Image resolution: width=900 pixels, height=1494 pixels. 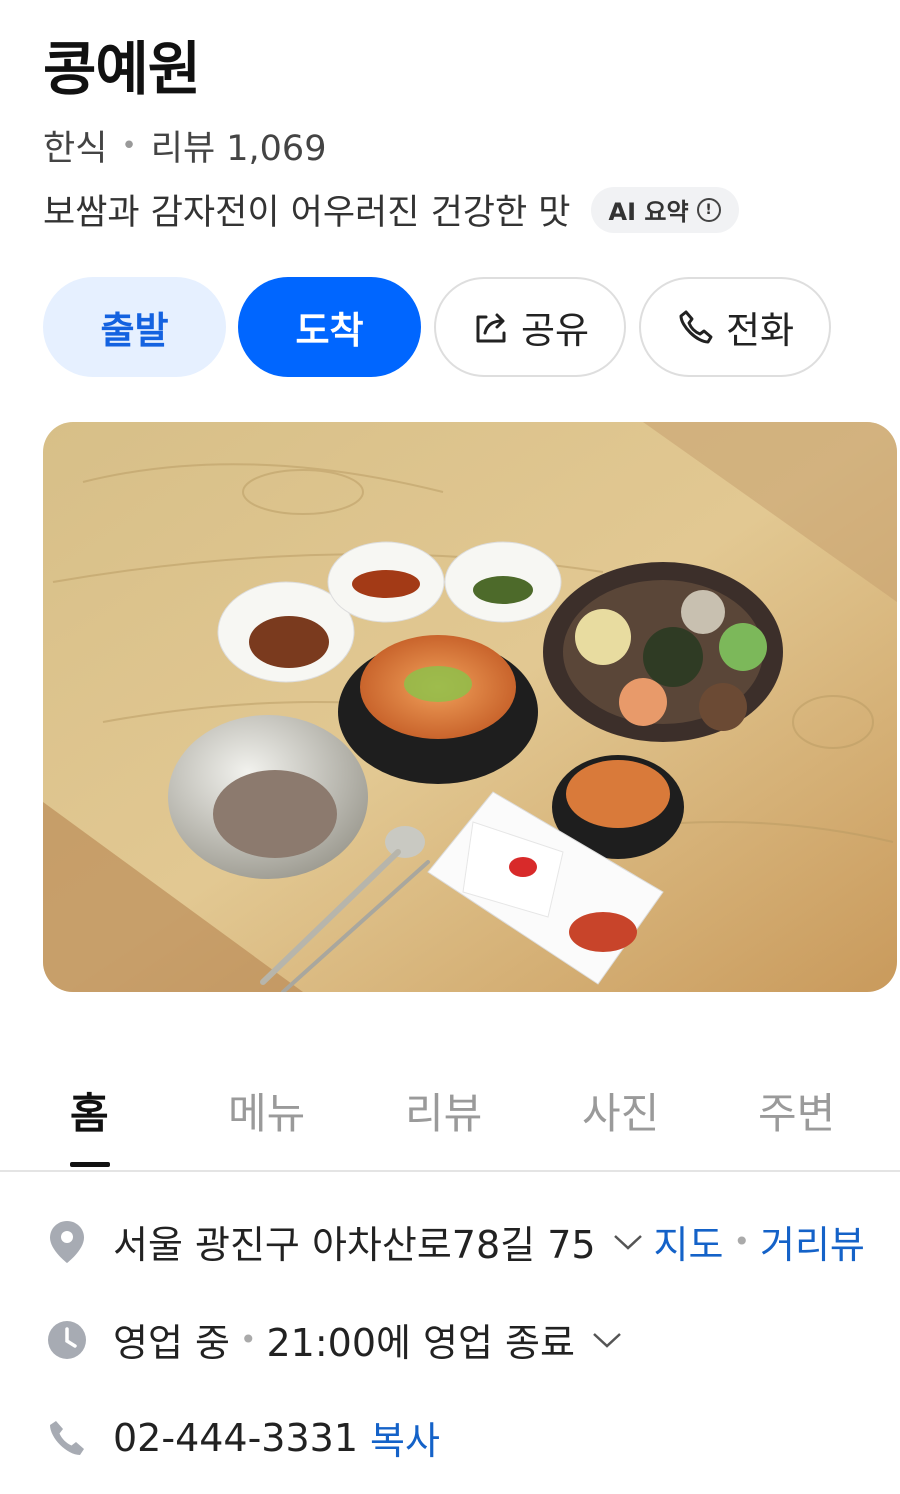 What do you see at coordinates (75, 149) in the screenshot?
I see `category-label: 한식` at bounding box center [75, 149].